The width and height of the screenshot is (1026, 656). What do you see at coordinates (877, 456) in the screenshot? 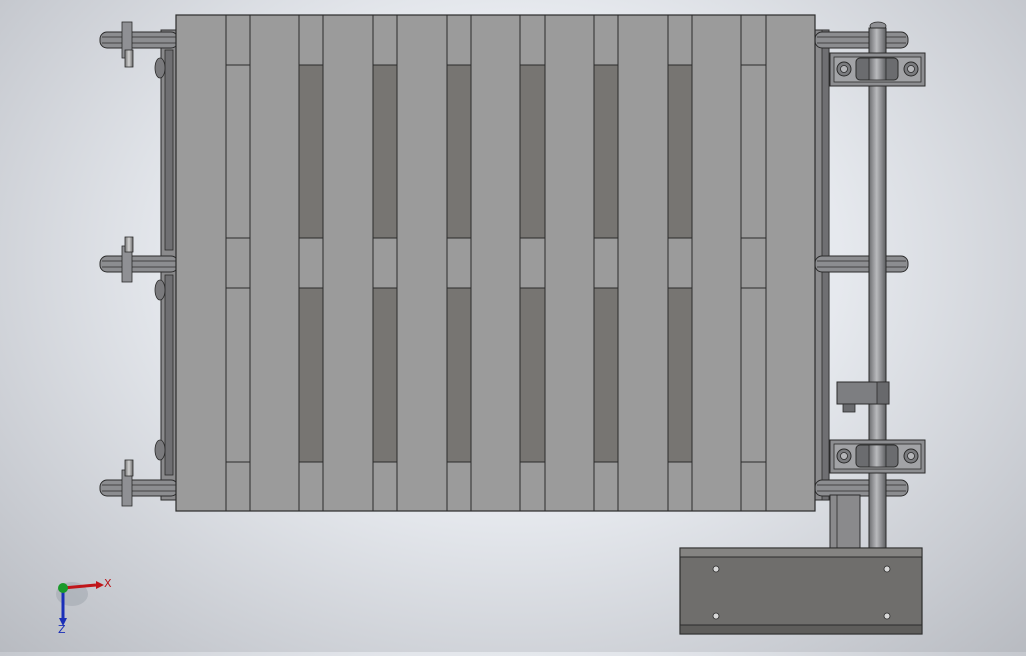
I see `bearing-bottom` at bounding box center [877, 456].